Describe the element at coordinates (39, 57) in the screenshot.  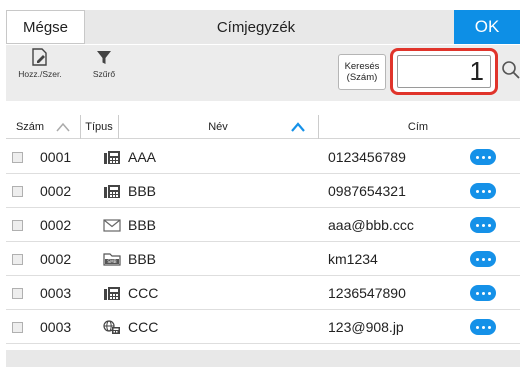
I see `edit-document-icon` at that location.